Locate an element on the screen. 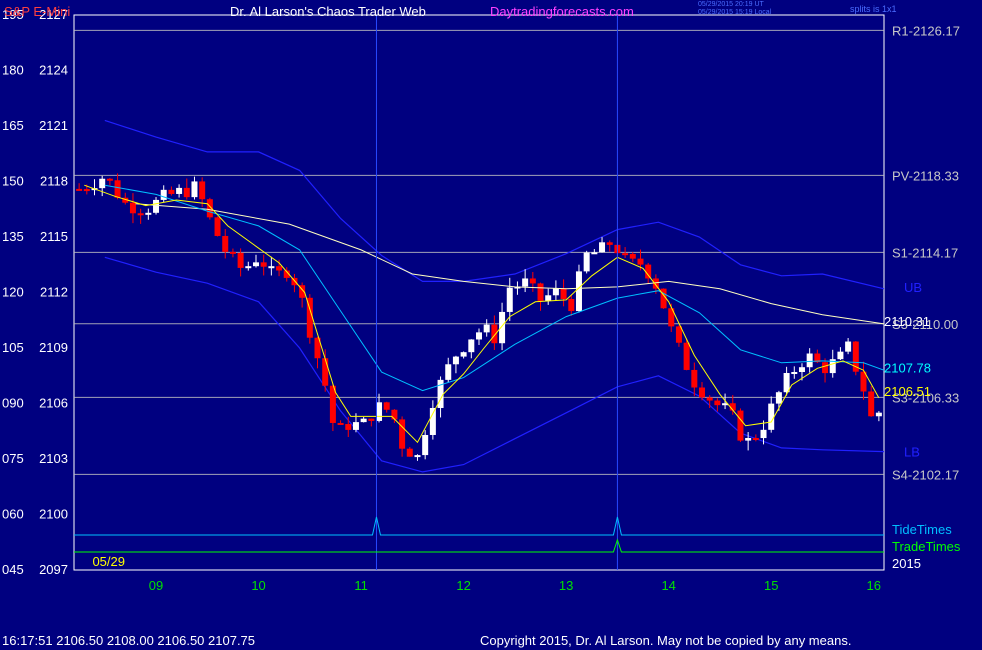  split-label: splits is 1x1 is located at coordinates (873, 9).